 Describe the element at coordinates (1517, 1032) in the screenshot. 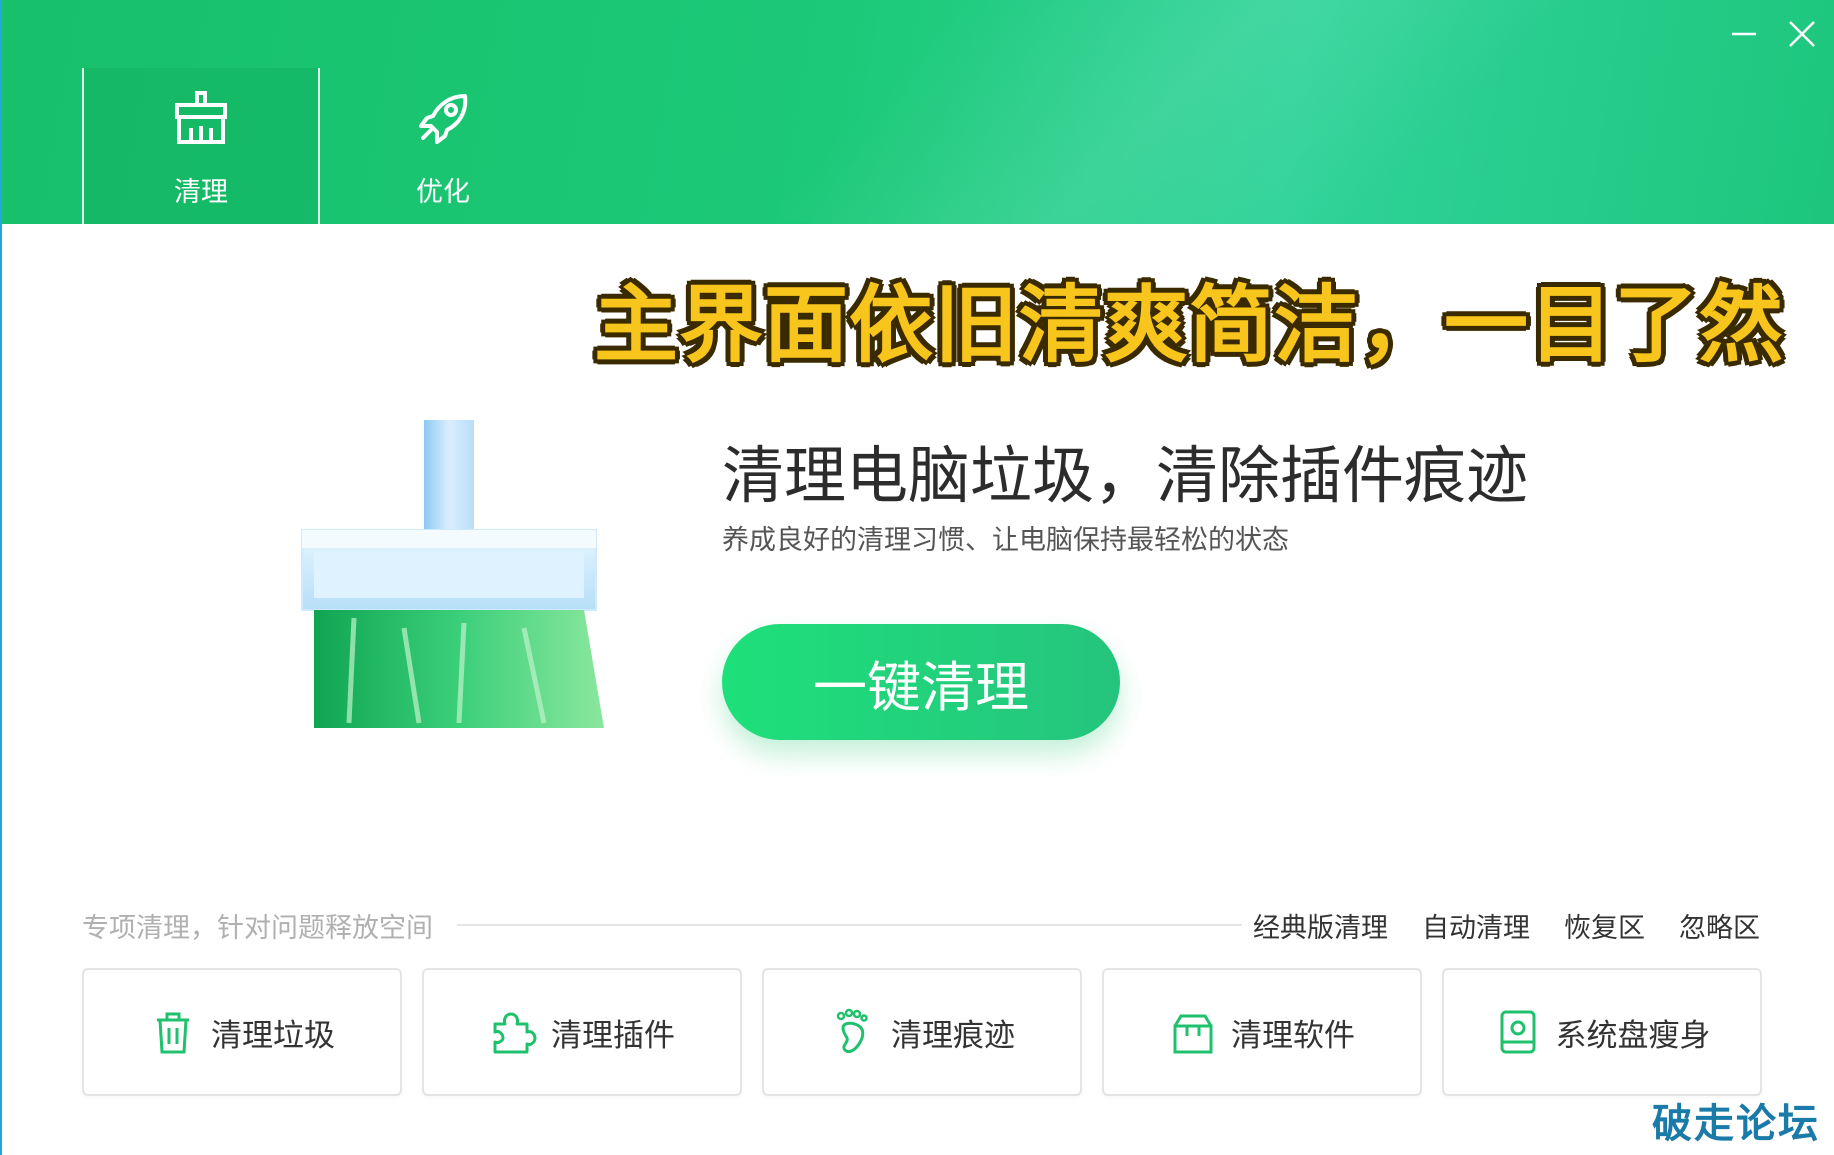

I see `disk-icon` at that location.